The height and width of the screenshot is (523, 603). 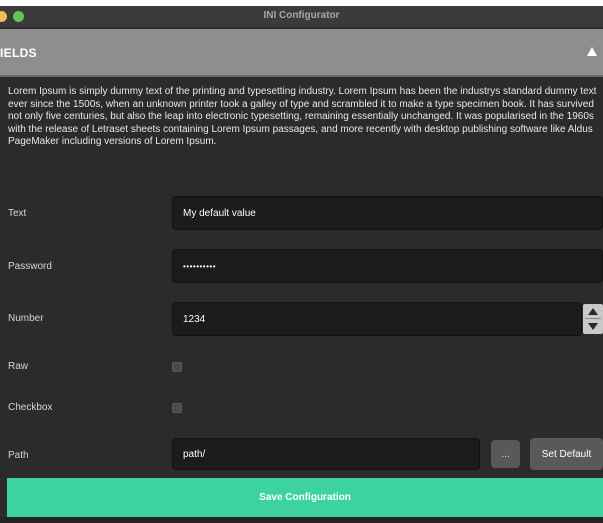 What do you see at coordinates (593, 326) in the screenshot?
I see `stepper-down-icon` at bounding box center [593, 326].